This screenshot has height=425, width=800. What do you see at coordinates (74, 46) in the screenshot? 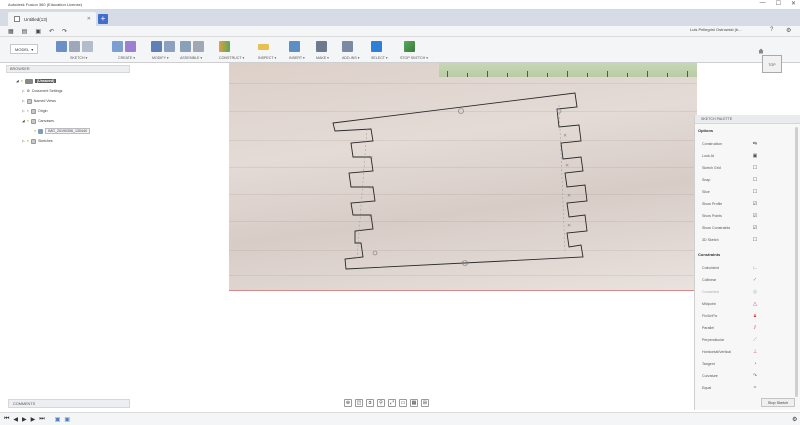
I see `line-icon` at bounding box center [74, 46].